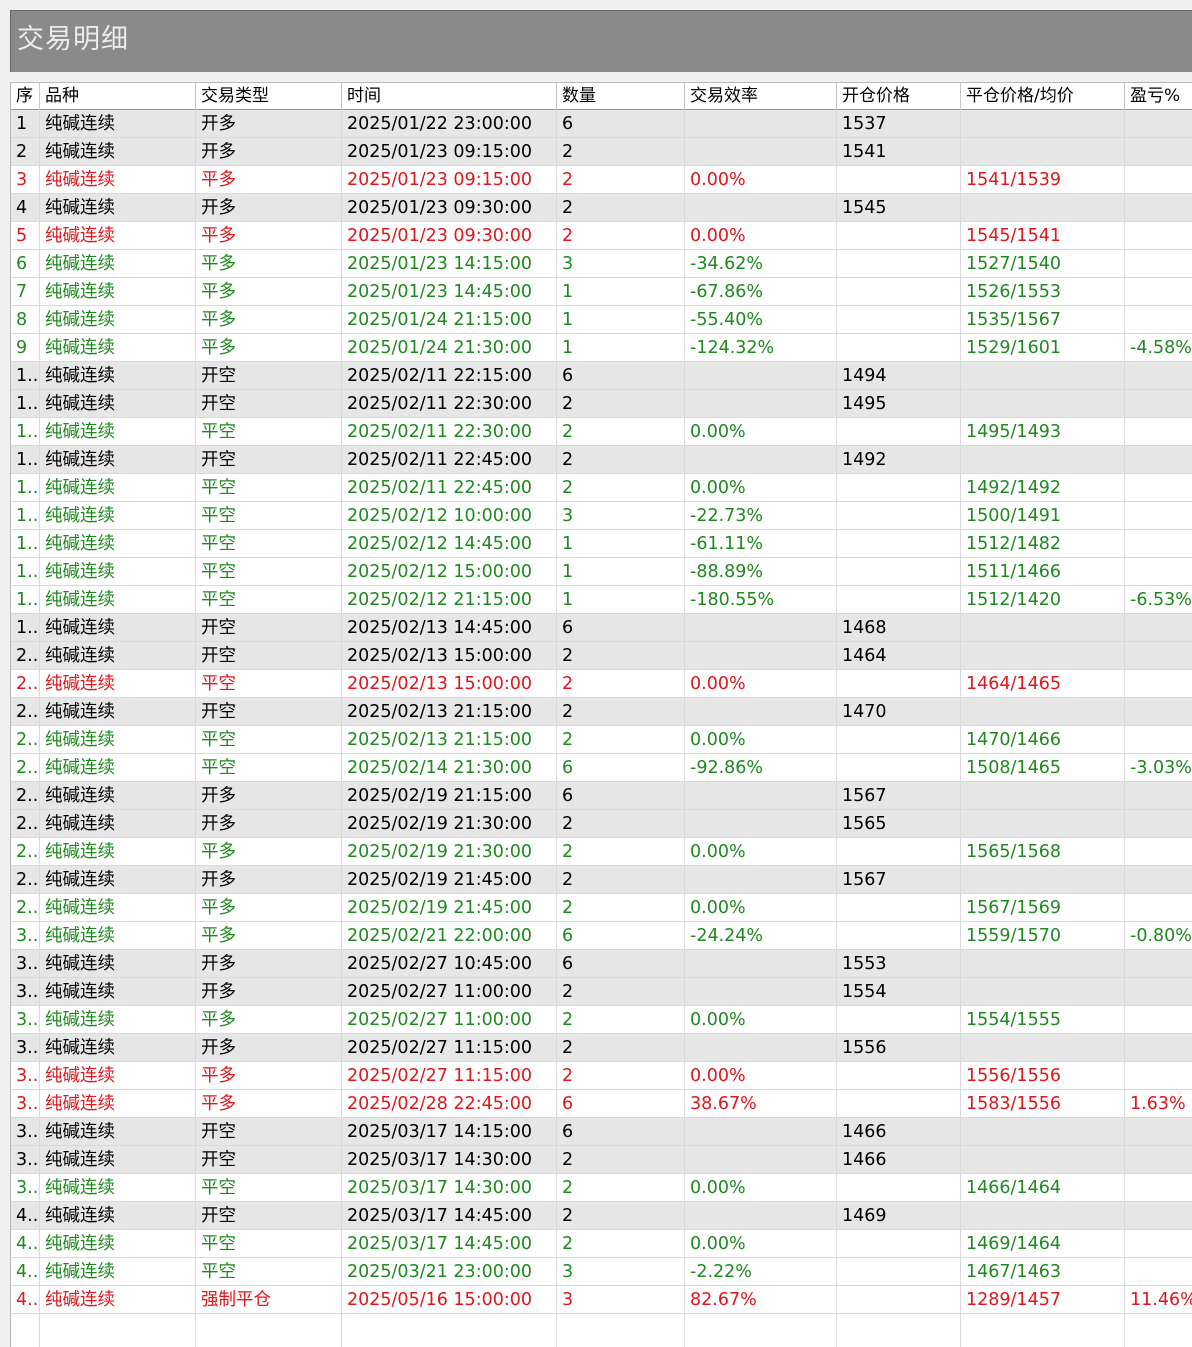 Image resolution: width=1192 pixels, height=1347 pixels. Describe the element at coordinates (601, 1132) in the screenshot. I see `table-row: 3.. 纯碱连续 开空 2025/03/17 14:15:00 6 1466` at that location.